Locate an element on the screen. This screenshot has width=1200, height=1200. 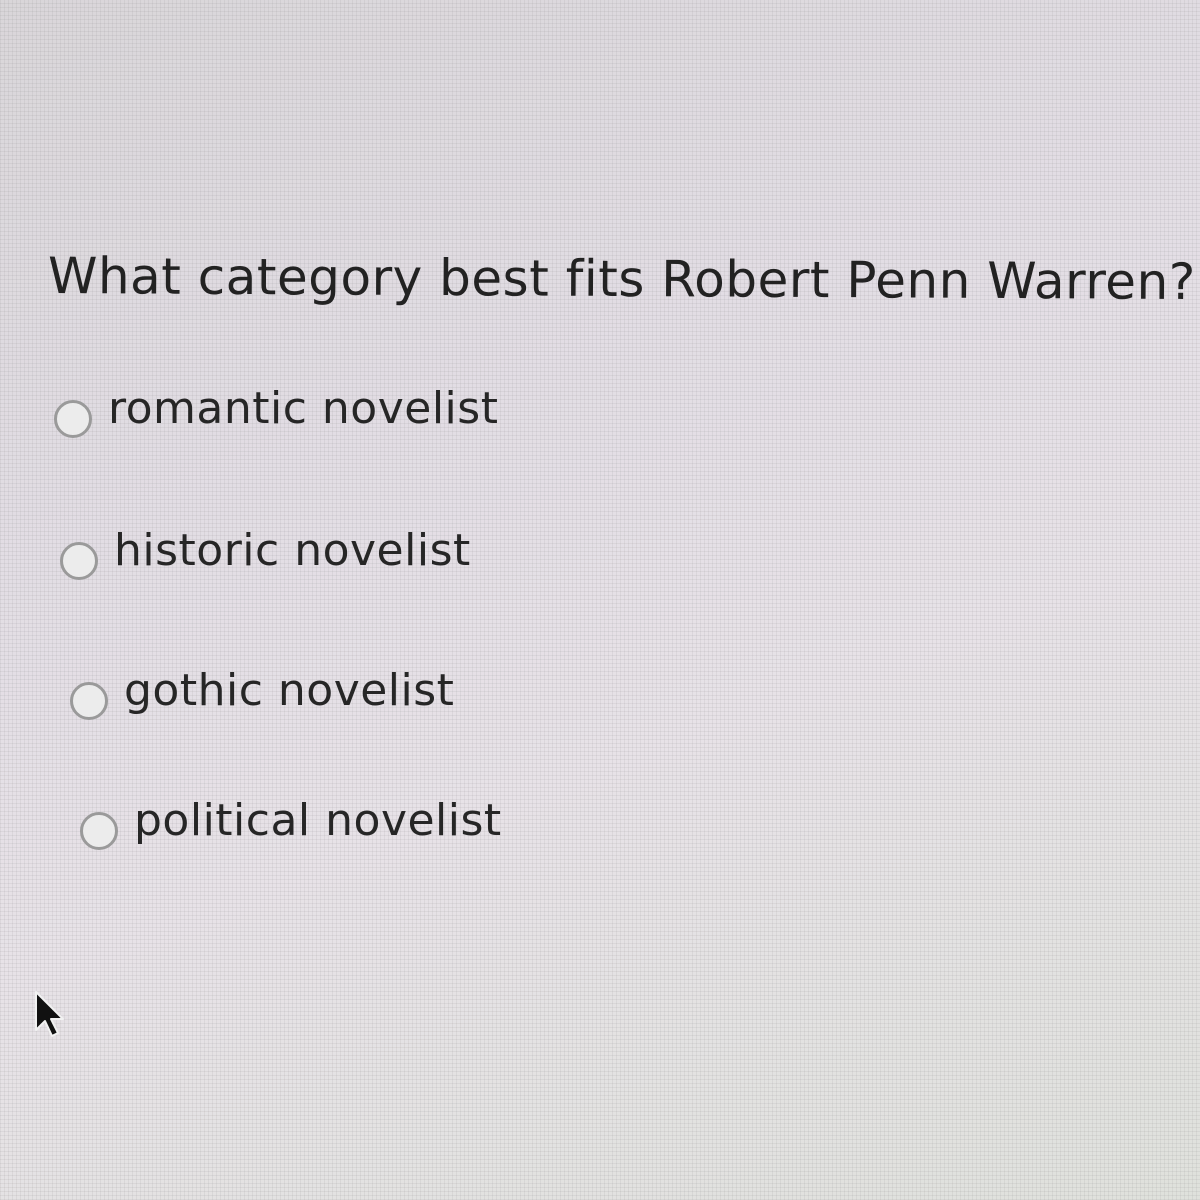
option-label: gothic novelist is located at coordinates (289, 690).